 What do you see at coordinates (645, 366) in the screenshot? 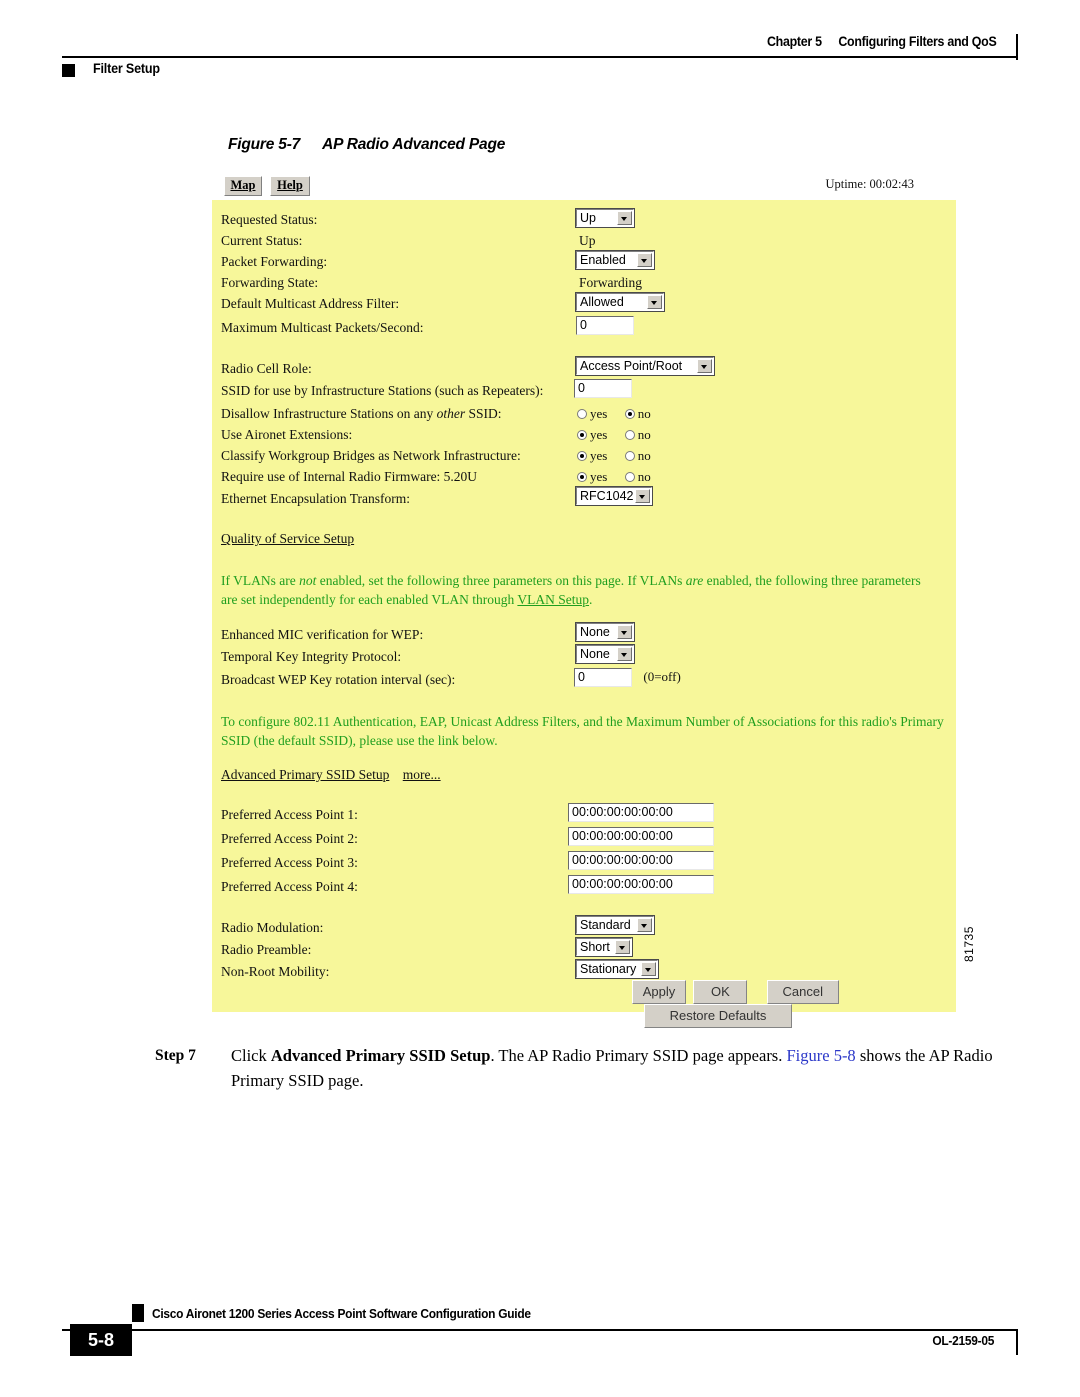
I see `radio-cell-role-select: Access Point/Root` at bounding box center [645, 366].